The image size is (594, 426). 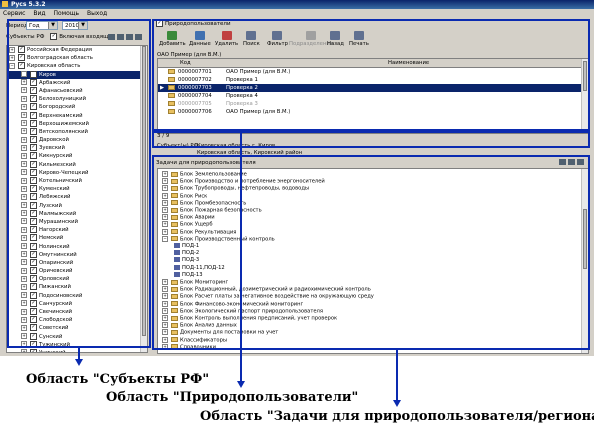 What do you see at coordinates (52, 351) in the screenshot?
I see `subject-label: Унинский` at bounding box center [52, 351].